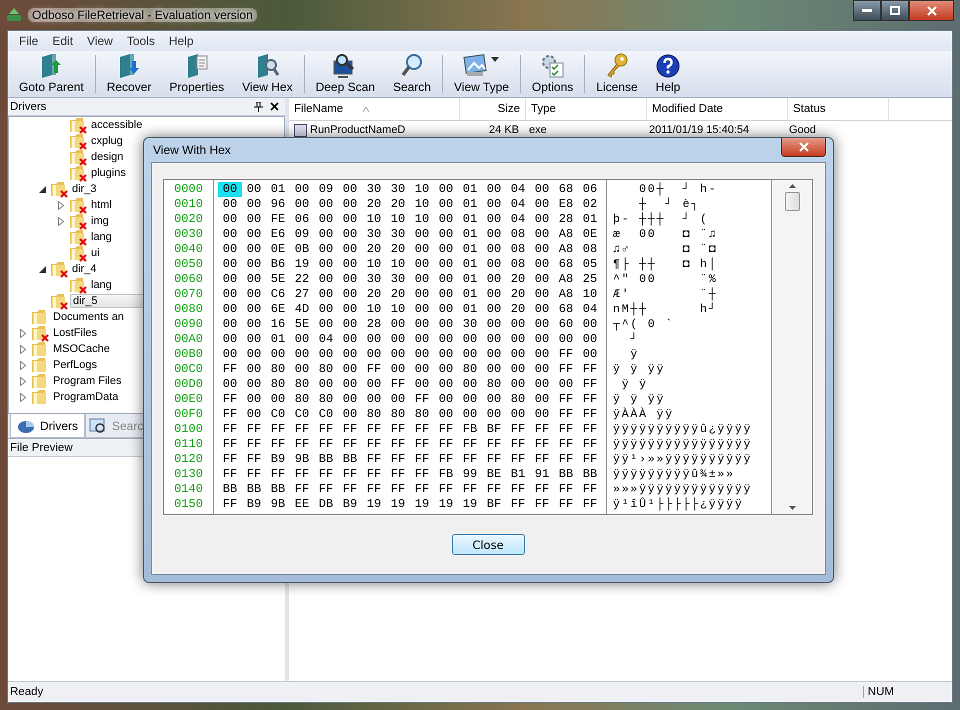 The height and width of the screenshot is (710, 960). What do you see at coordinates (880, 692) in the screenshot?
I see `status-indicator: NUM` at bounding box center [880, 692].